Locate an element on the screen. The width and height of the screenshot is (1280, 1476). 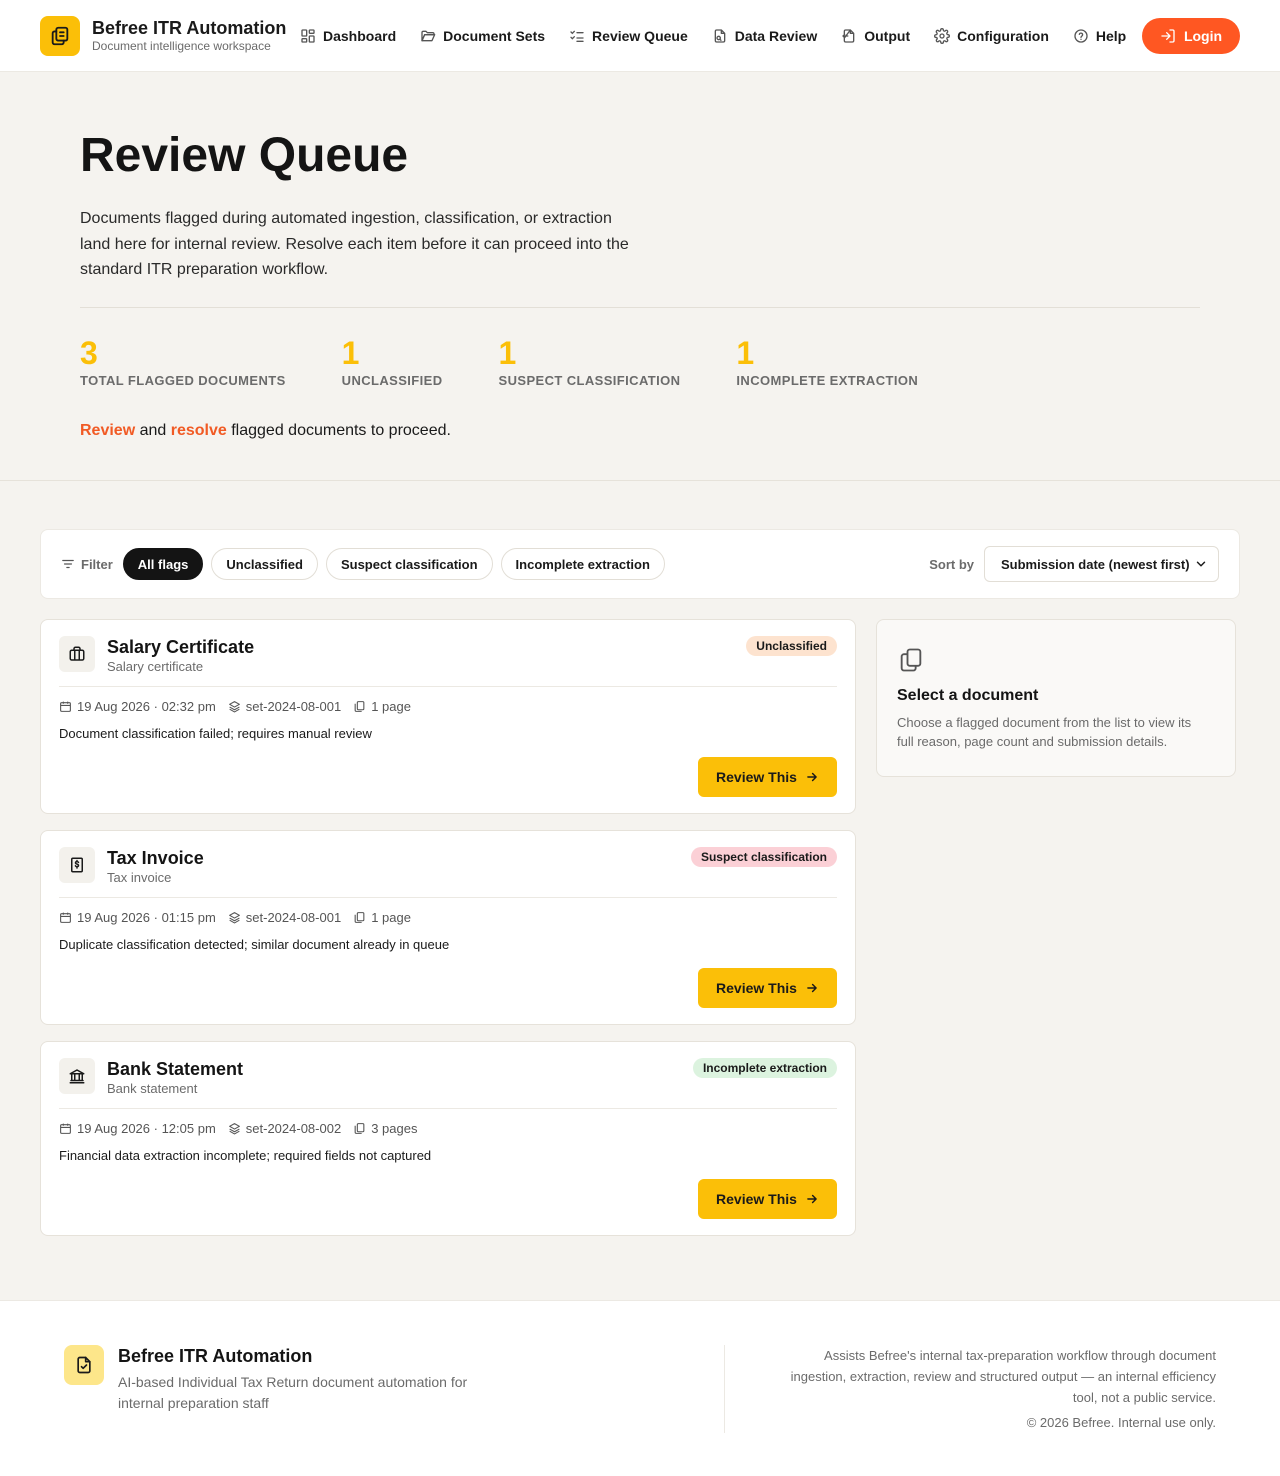
nav-help: Help is located at coordinates (1099, 36).